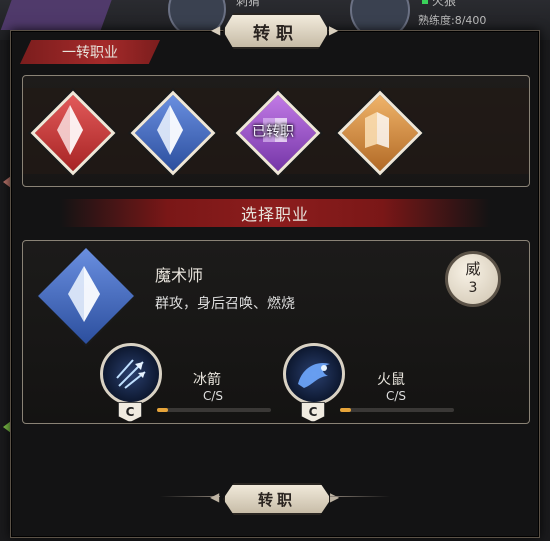  I want to click on fire-rat-icon, so click(314, 375).